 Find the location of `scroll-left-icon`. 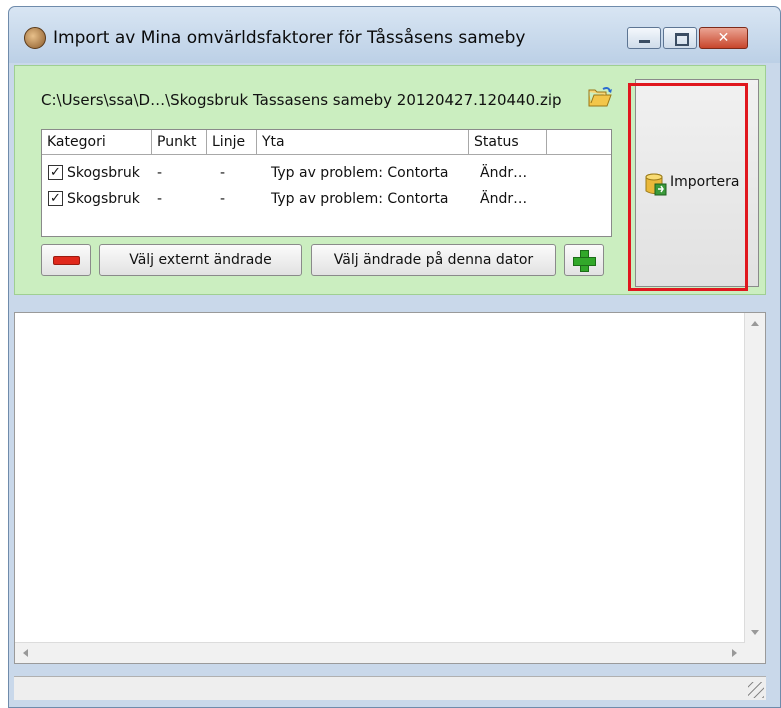

scroll-left-icon is located at coordinates (25, 653).